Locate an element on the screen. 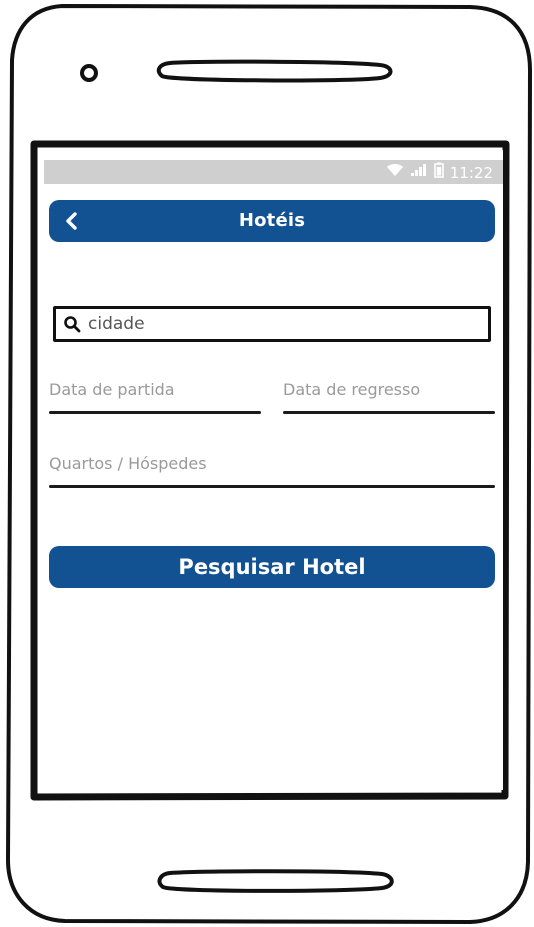 This screenshot has height=927, width=534. return-date-field: Data de regresso is located at coordinates (389, 397).